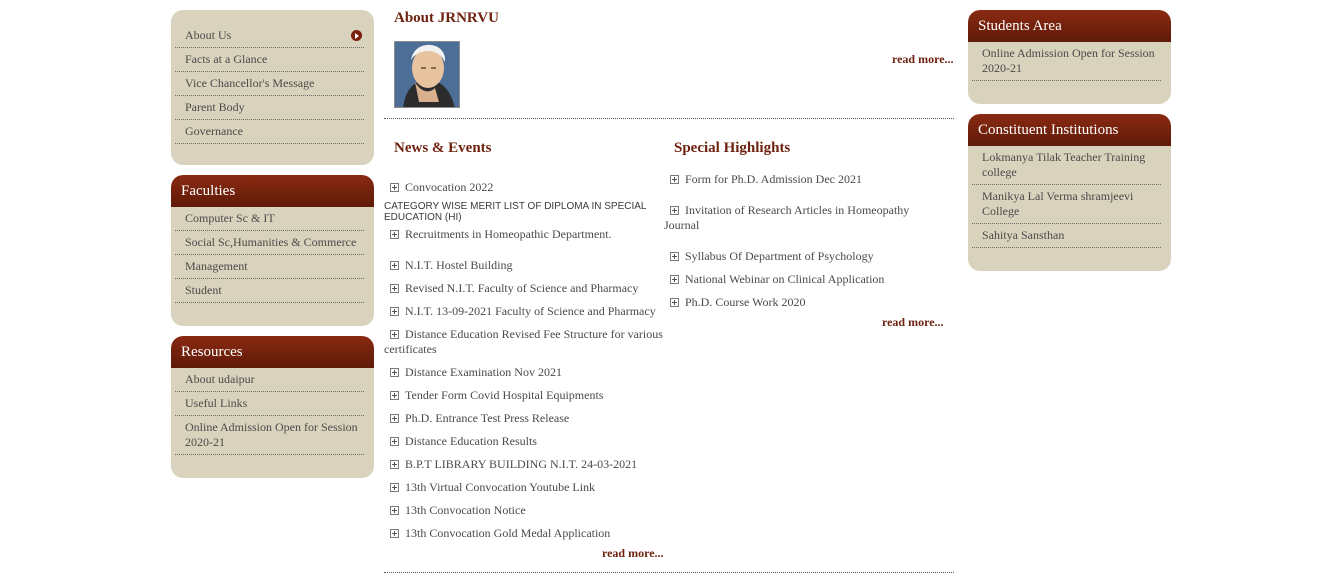  Describe the element at coordinates (521, 464) in the screenshot. I see `news-item-label: B.P.T LIBRARY BUILDING N.I.T. 24-03-2021` at that location.